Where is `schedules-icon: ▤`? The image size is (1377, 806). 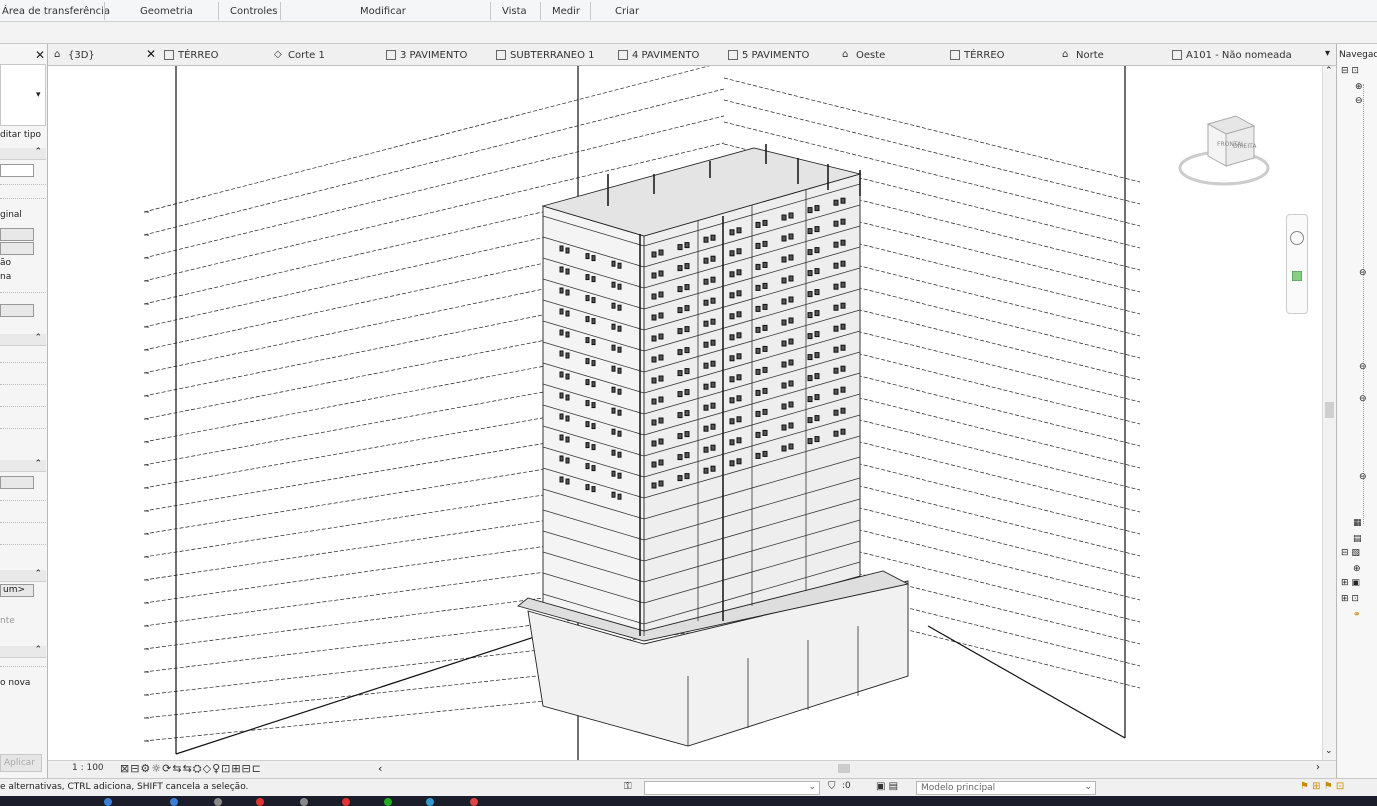
schedules-icon: ▤ is located at coordinates (1357, 539).